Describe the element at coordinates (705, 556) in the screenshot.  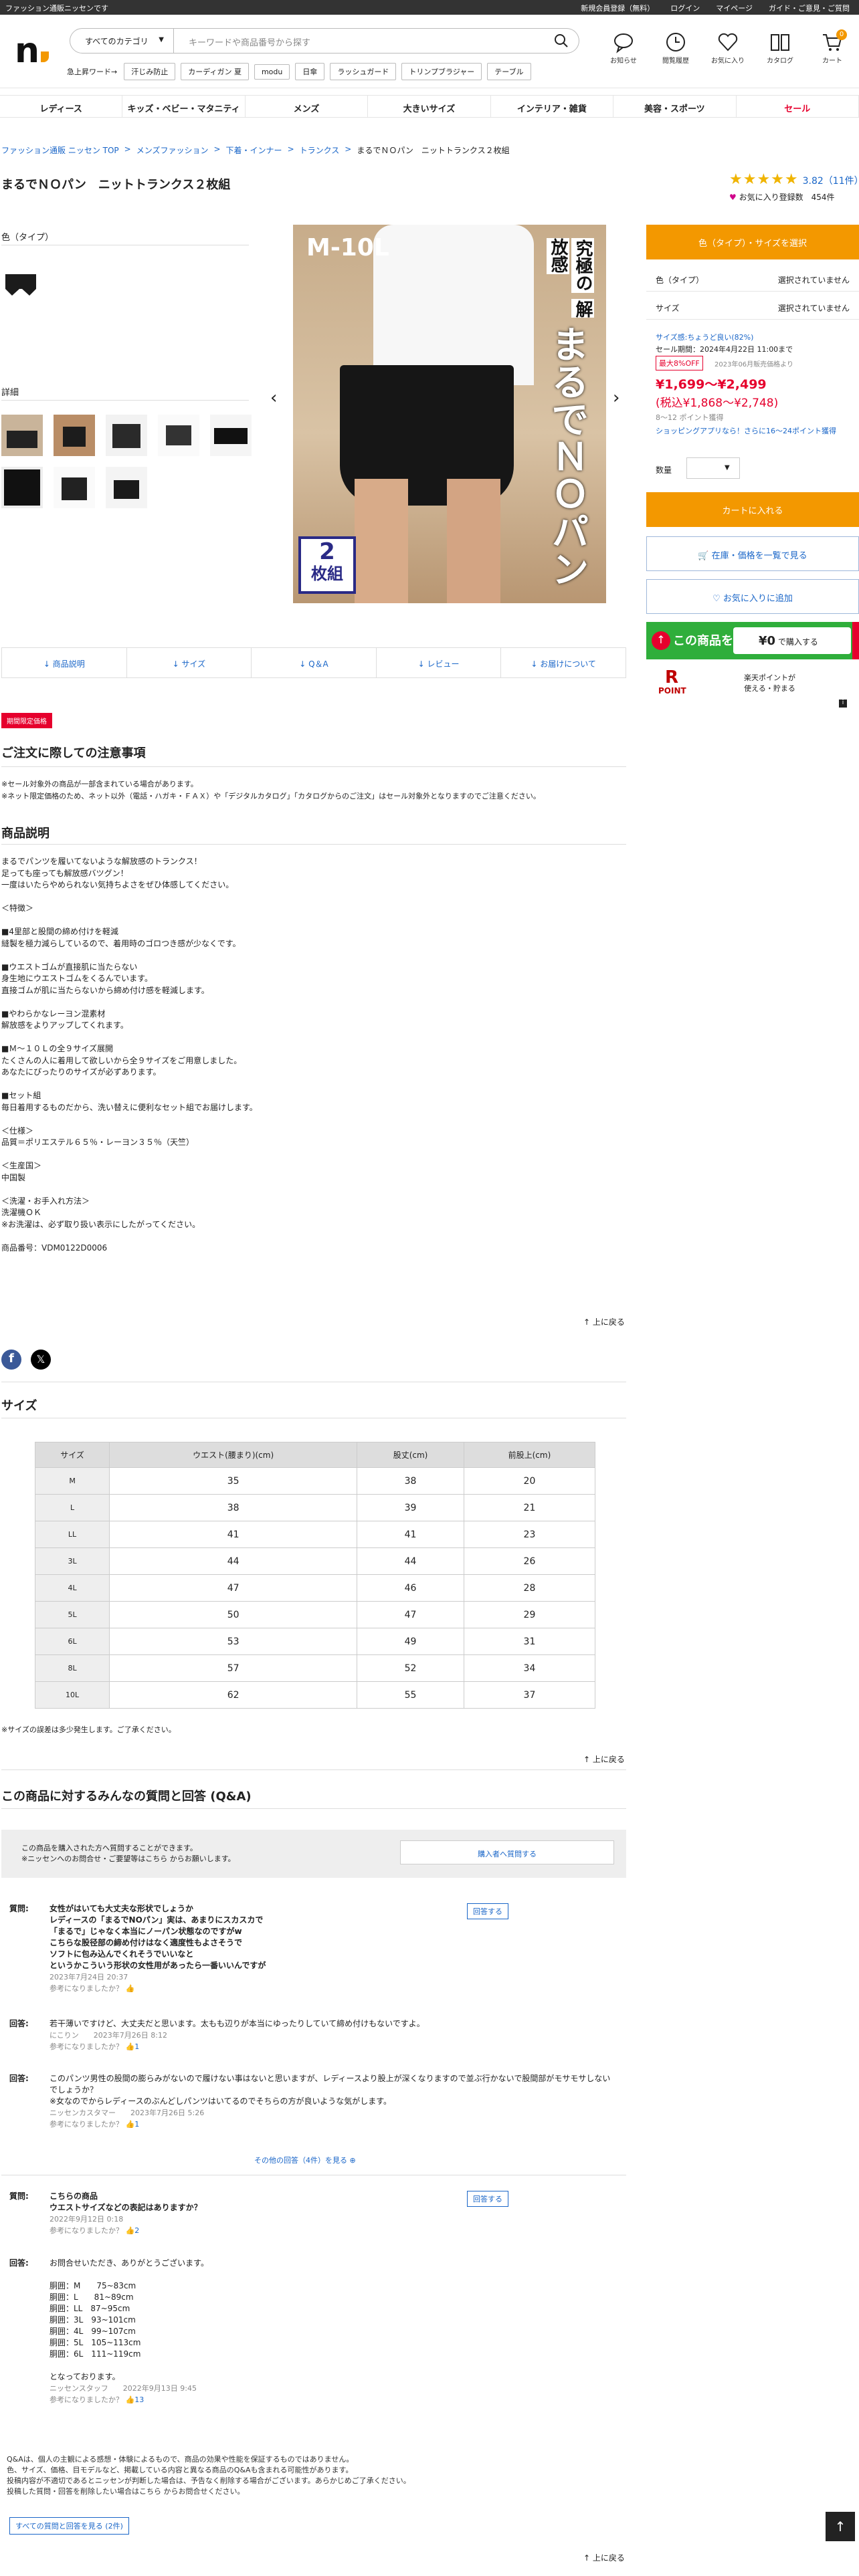
I see `cart-icon: 🛒` at that location.